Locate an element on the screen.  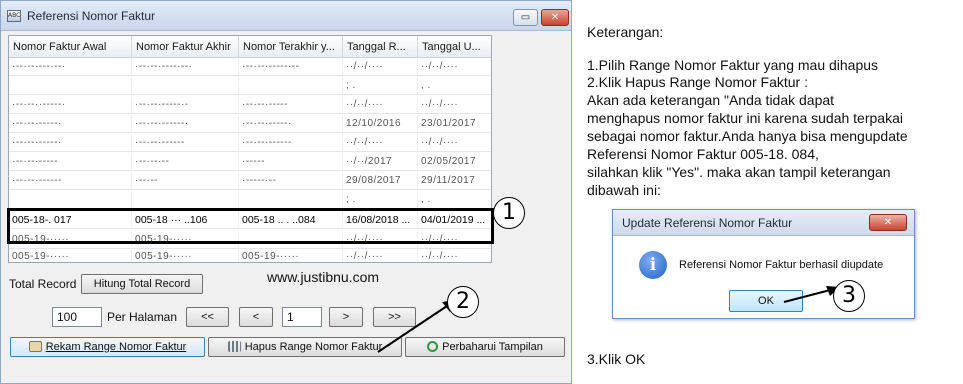
table-cell: ·-----·-- is located at coordinates (291, 181).